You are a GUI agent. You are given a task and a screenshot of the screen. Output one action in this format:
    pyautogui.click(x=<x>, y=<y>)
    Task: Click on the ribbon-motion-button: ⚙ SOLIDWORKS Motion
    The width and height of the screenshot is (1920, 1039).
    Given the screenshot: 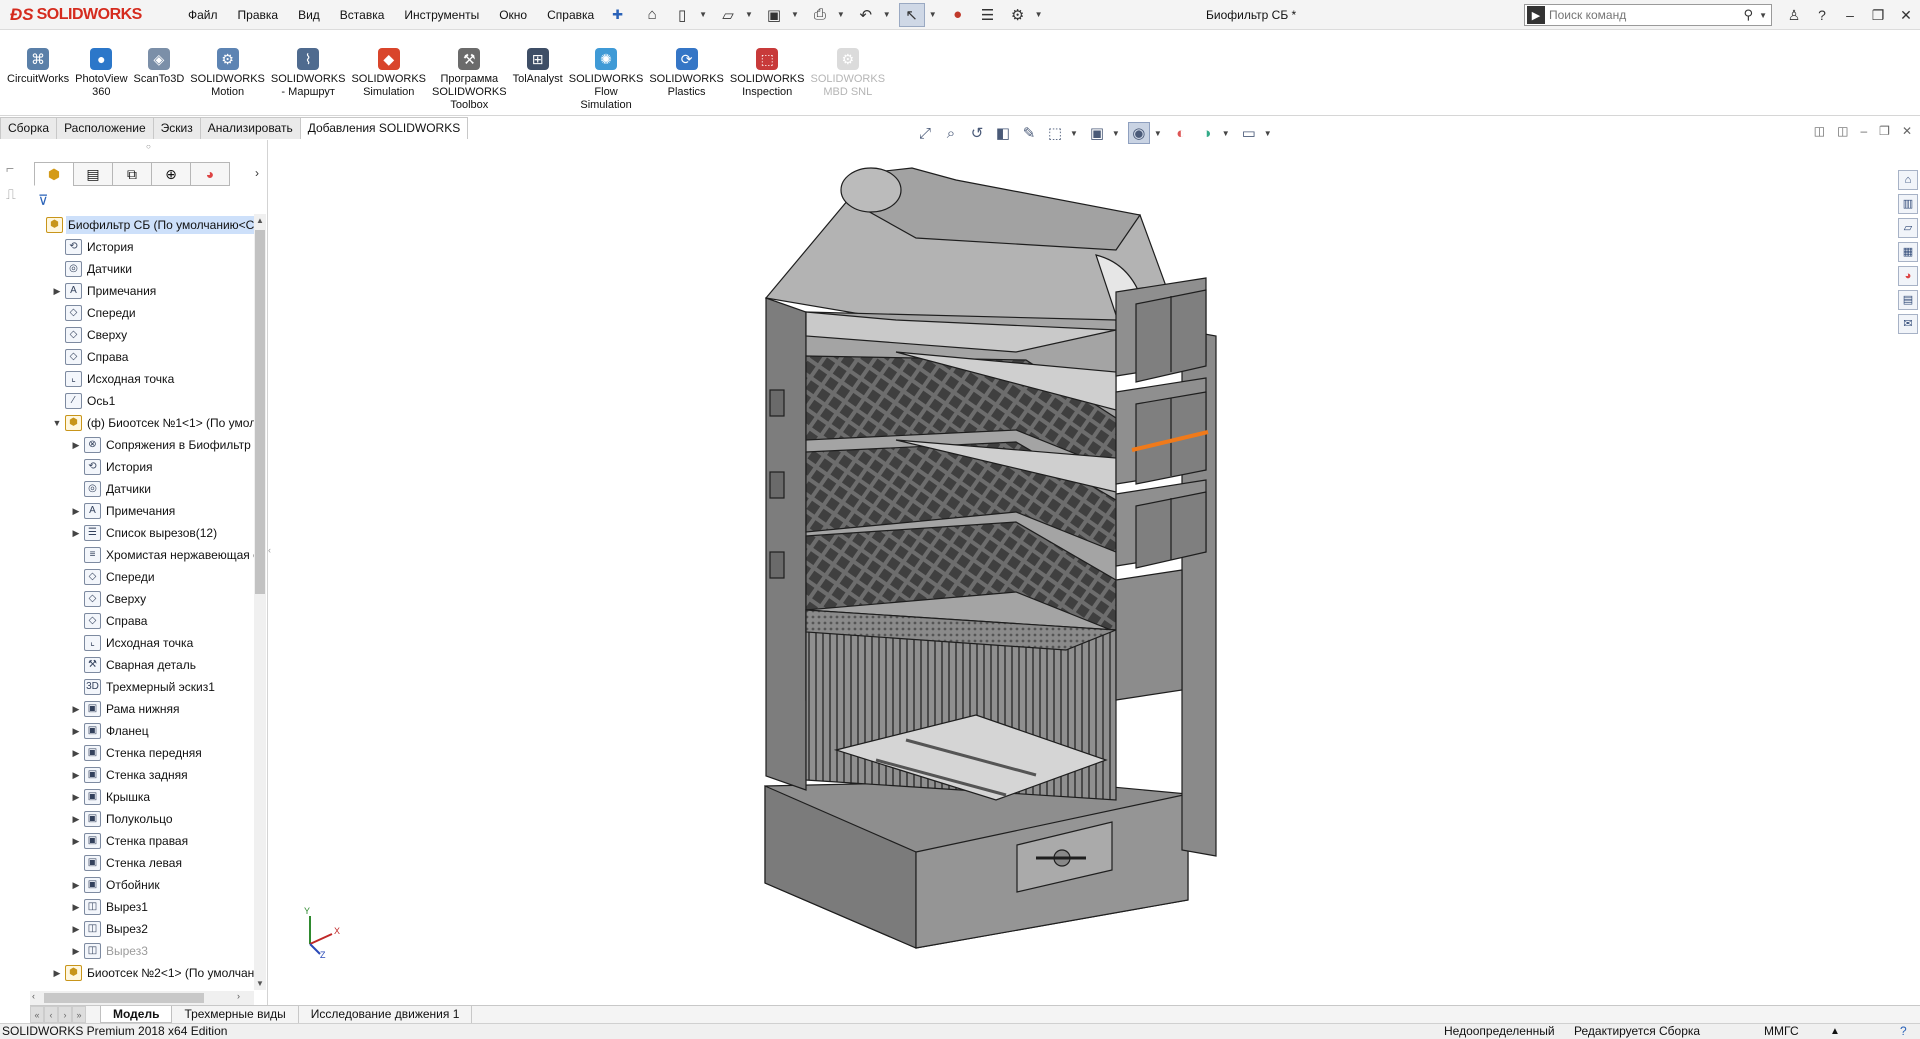 What is the action you would take?
    pyautogui.click(x=227, y=72)
    